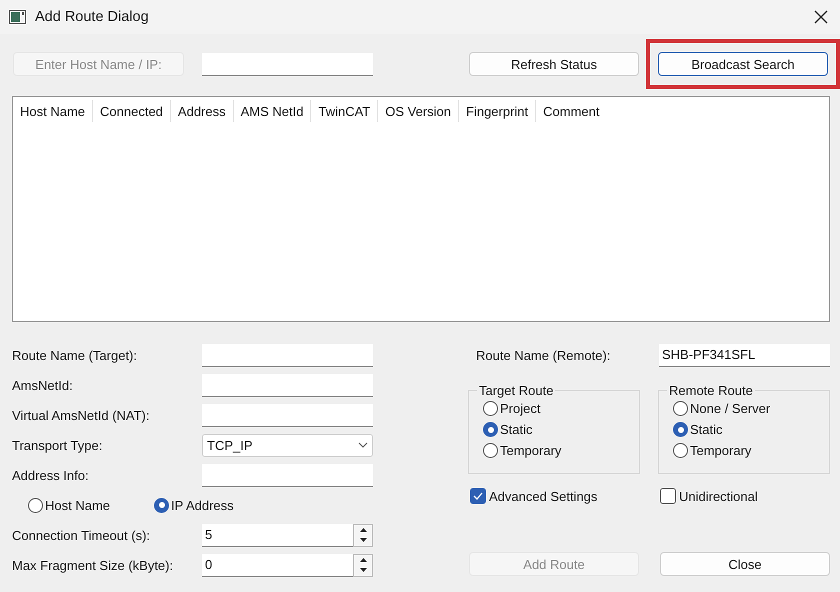  Describe the element at coordinates (735, 496) in the screenshot. I see `checkbox: Unidirectional` at that location.